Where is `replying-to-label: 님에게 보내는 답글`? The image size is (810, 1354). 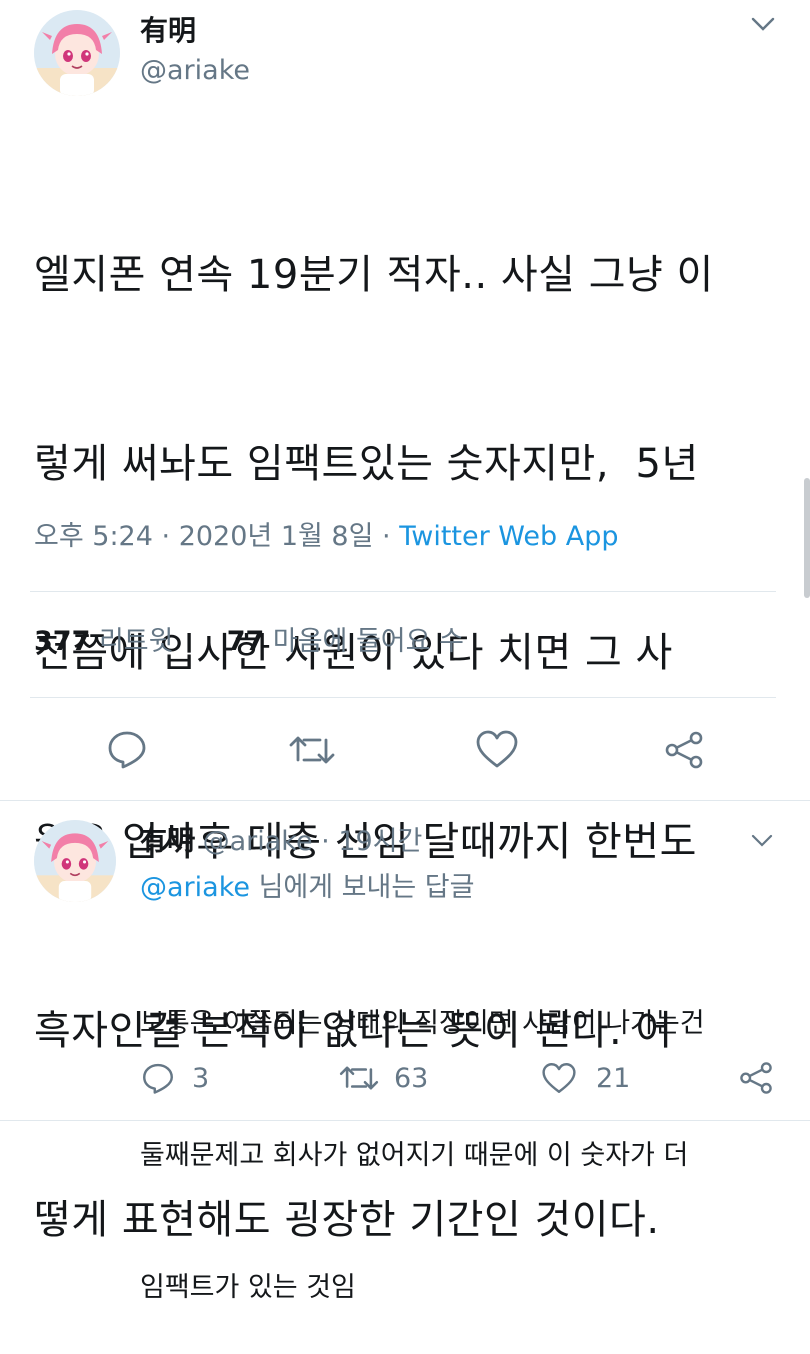
replying-to-label: 님에게 보내는 답글 is located at coordinates (366, 887).